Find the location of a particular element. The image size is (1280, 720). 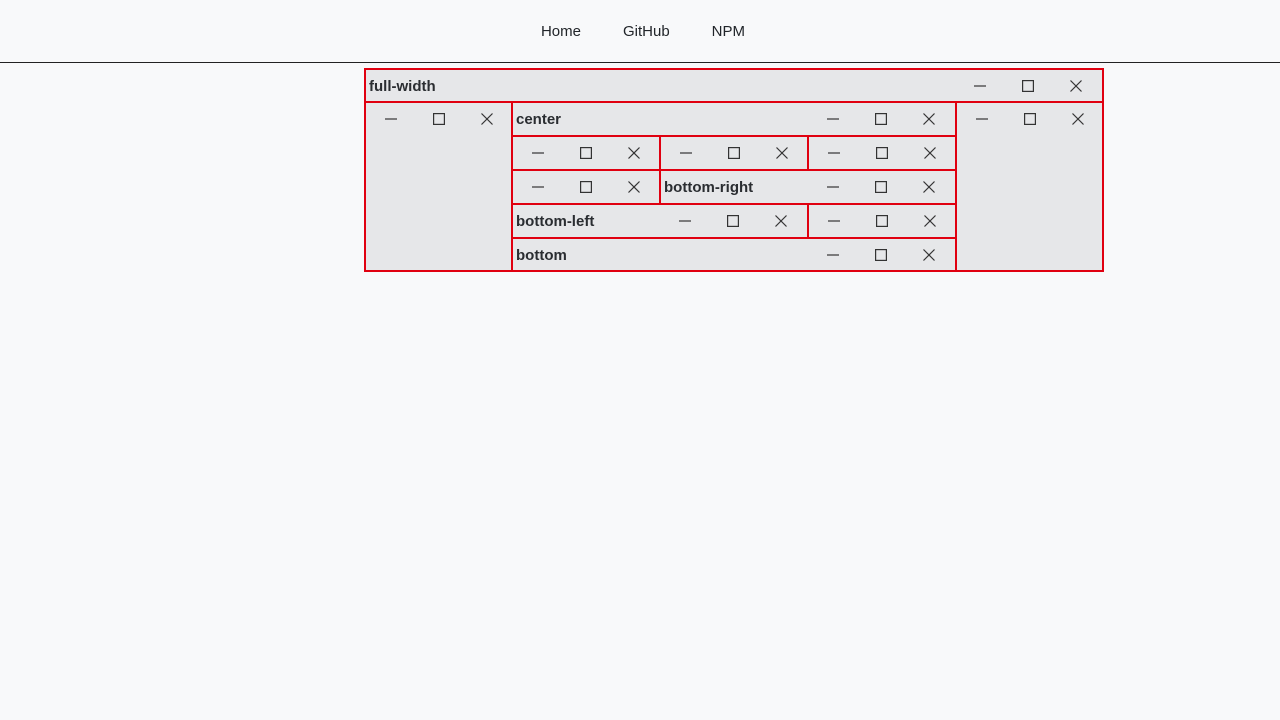

window-cell-e is located at coordinates (882, 221).